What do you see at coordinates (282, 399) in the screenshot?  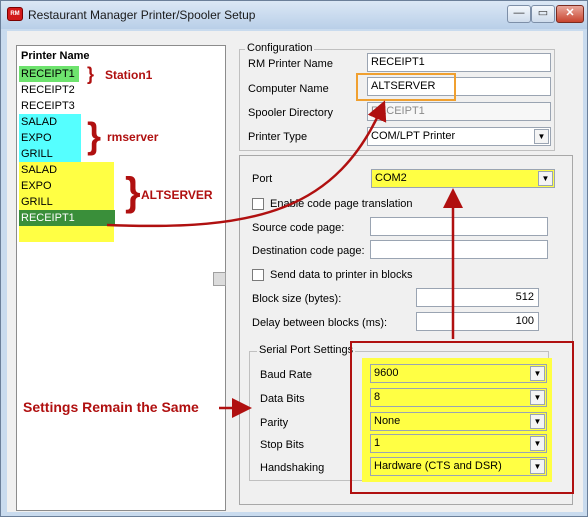 I see `data-bits-label: Data Bits` at bounding box center [282, 399].